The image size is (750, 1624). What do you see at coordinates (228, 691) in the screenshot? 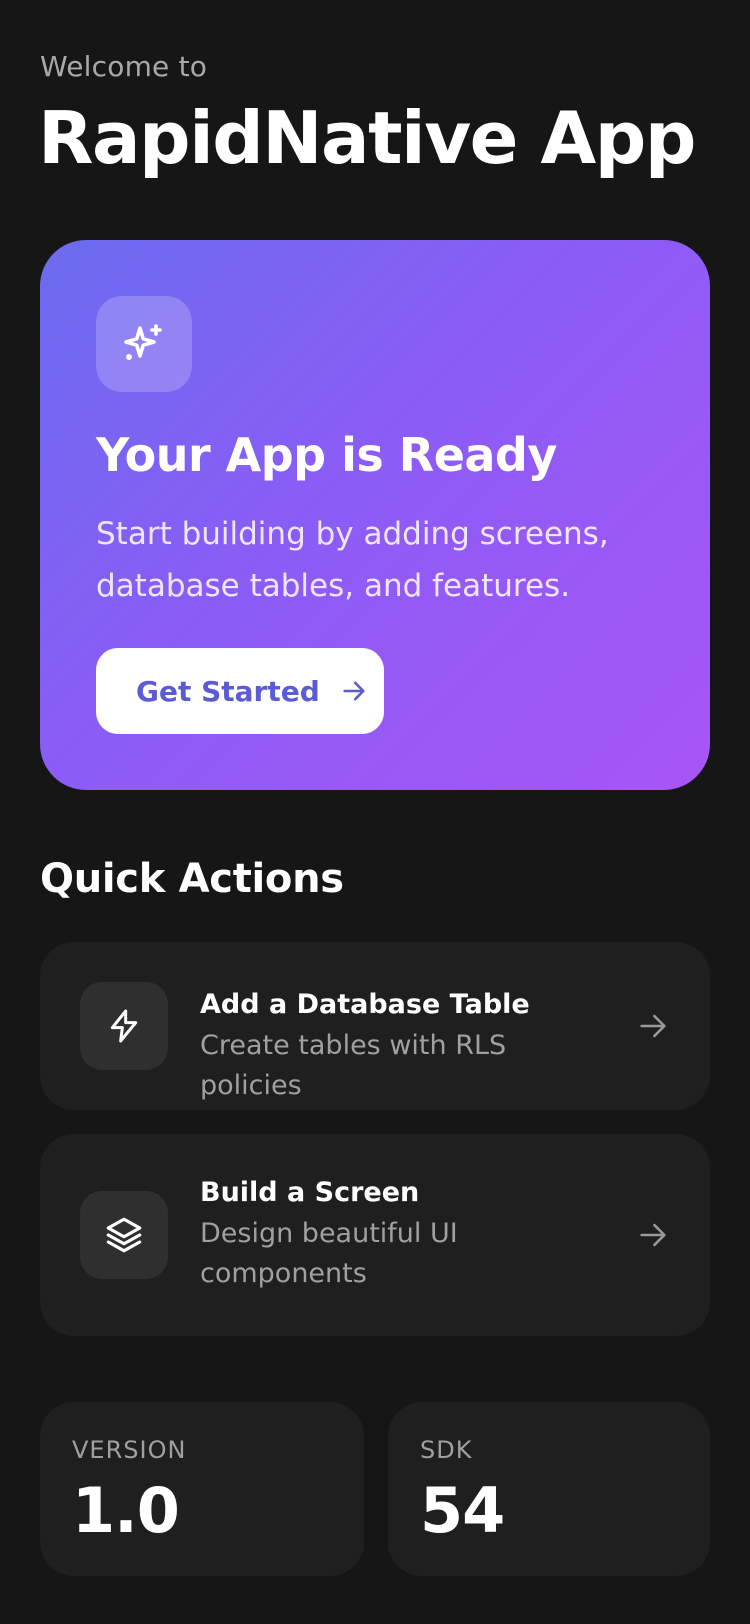
I see `get-started-label: Get Started` at bounding box center [228, 691].